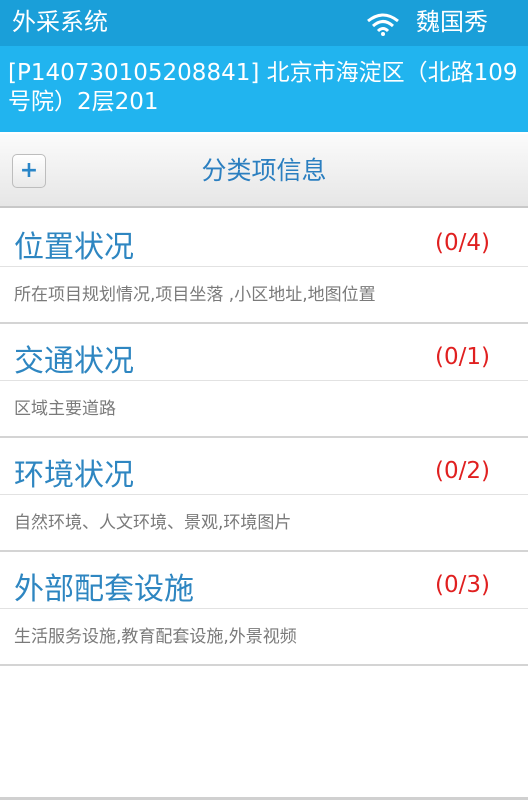 This screenshot has width=528, height=800. I want to click on section-title: 分类项信息, so click(264, 170).